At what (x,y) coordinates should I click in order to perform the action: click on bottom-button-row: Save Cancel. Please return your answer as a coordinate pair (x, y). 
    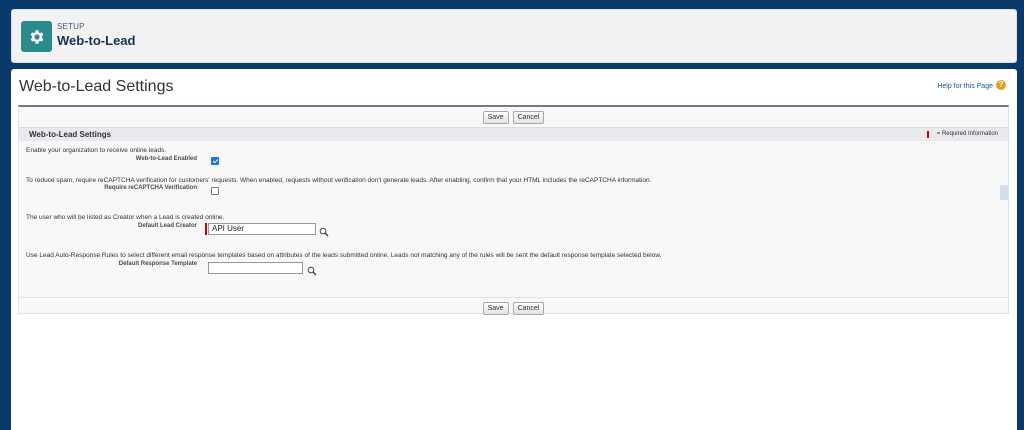
    Looking at the image, I should click on (513, 306).